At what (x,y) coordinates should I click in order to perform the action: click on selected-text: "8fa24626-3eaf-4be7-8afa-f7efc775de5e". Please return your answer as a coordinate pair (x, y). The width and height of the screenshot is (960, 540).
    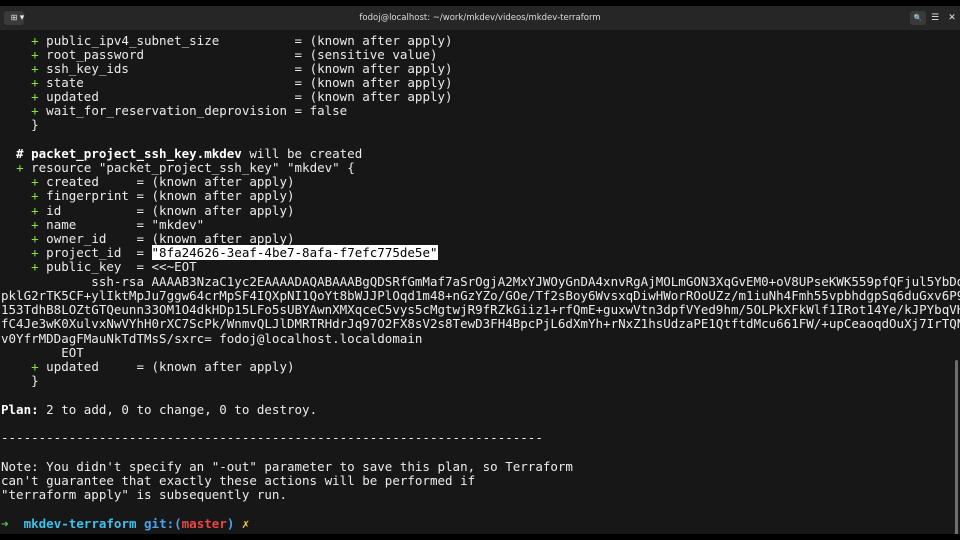
    Looking at the image, I should click on (294, 252).